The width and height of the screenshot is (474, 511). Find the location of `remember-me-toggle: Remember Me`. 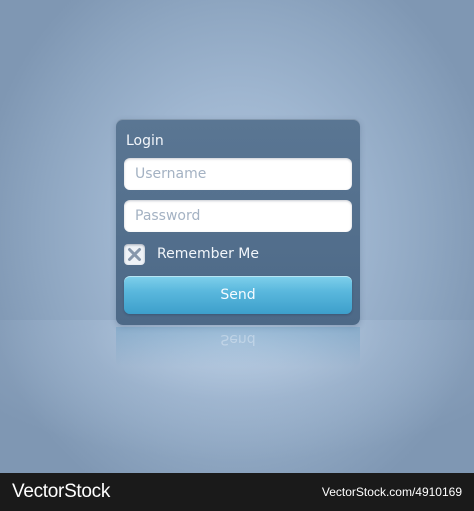

remember-me-toggle: Remember Me is located at coordinates (191, 254).